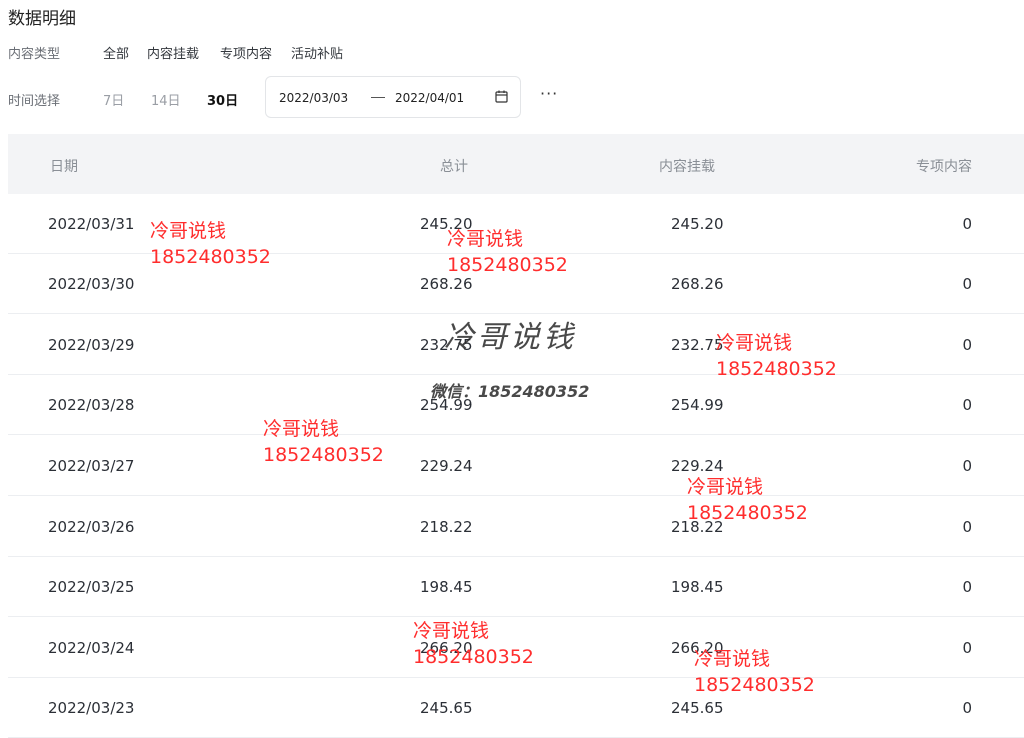  I want to click on start-date: 2022/03/03, so click(313, 98).